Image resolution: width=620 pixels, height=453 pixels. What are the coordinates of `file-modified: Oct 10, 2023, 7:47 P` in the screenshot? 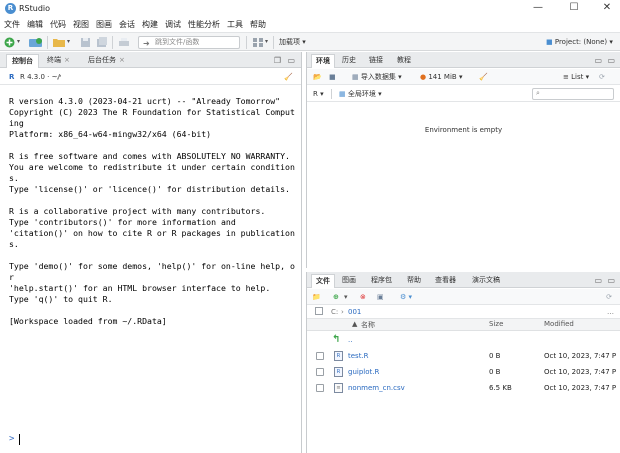 It's located at (580, 388).